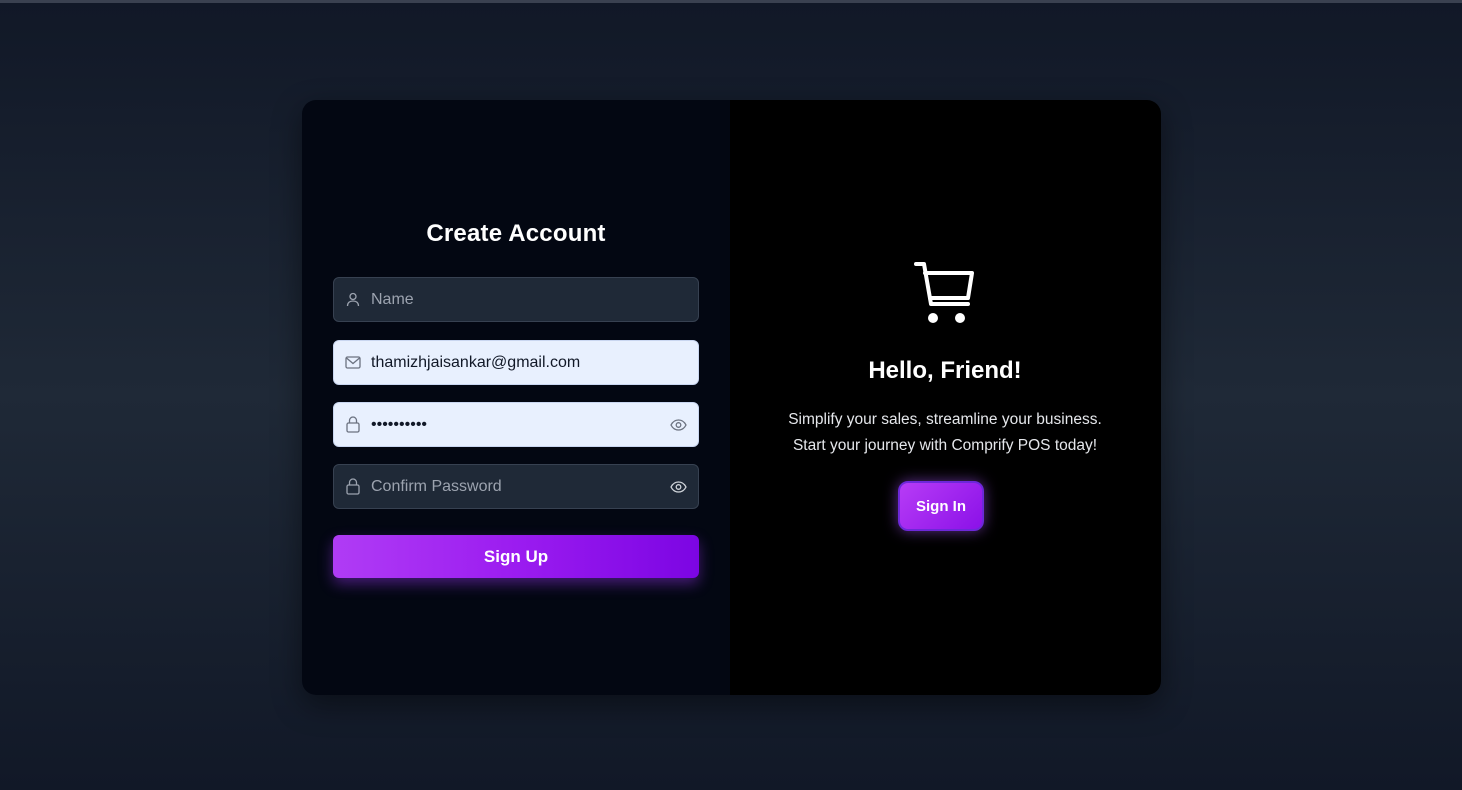  What do you see at coordinates (520, 424) in the screenshot?
I see `password-input` at bounding box center [520, 424].